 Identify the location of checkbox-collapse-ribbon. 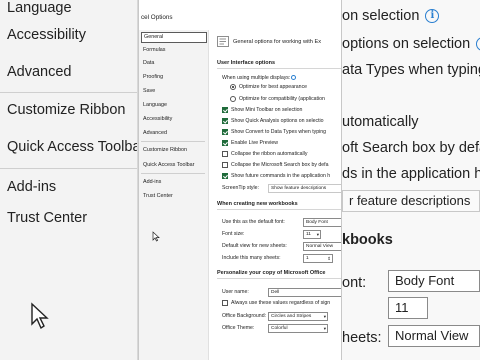
(225, 154).